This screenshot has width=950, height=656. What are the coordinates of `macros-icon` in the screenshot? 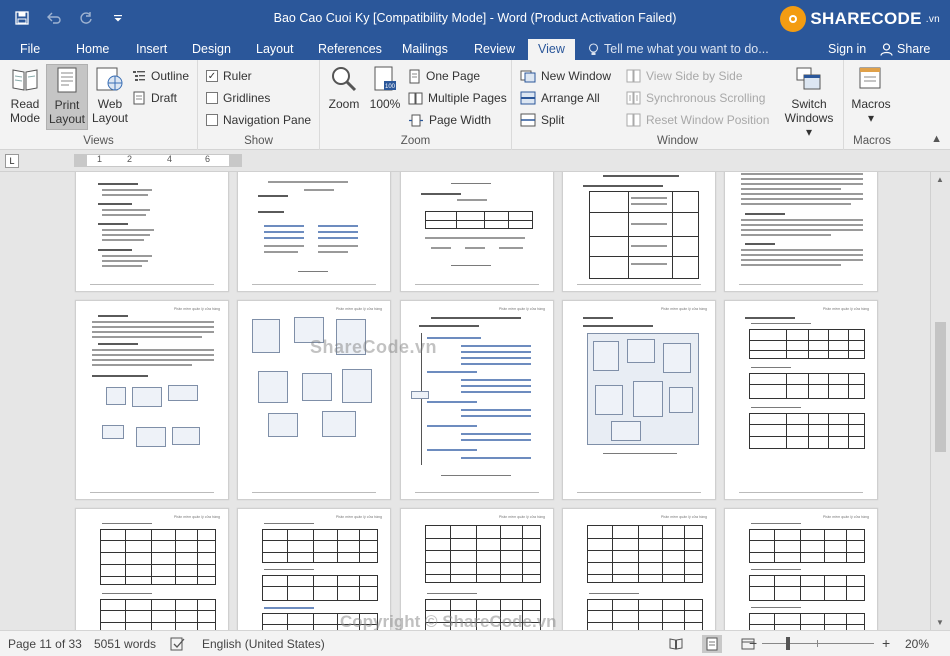 It's located at (871, 79).